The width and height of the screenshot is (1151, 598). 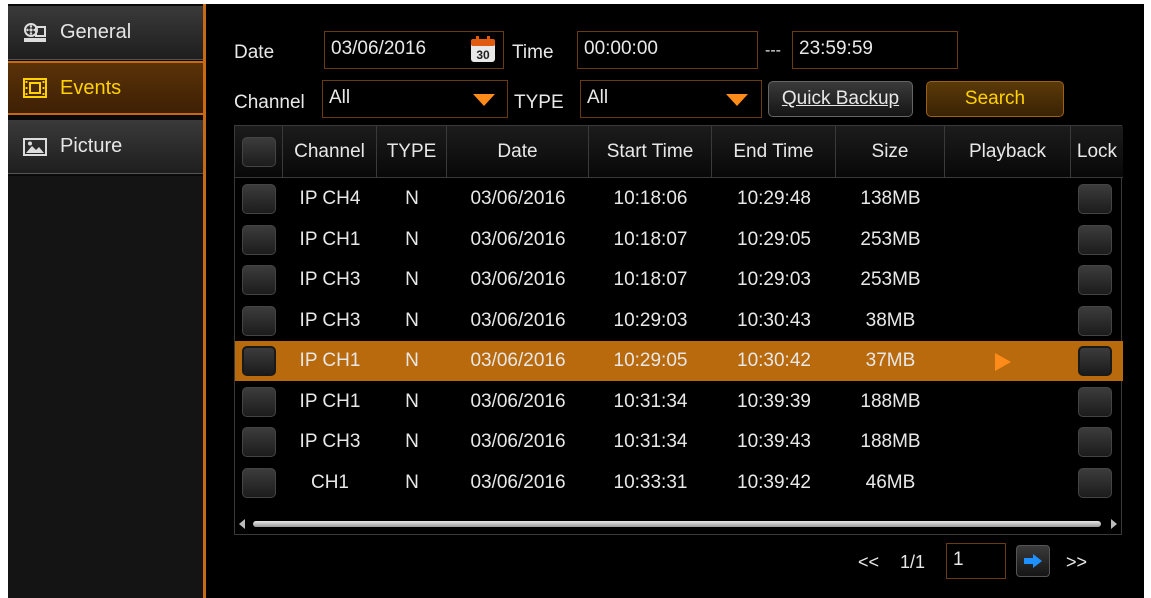 I want to click on cell-start-time: 10:29:05, so click(x=650, y=360).